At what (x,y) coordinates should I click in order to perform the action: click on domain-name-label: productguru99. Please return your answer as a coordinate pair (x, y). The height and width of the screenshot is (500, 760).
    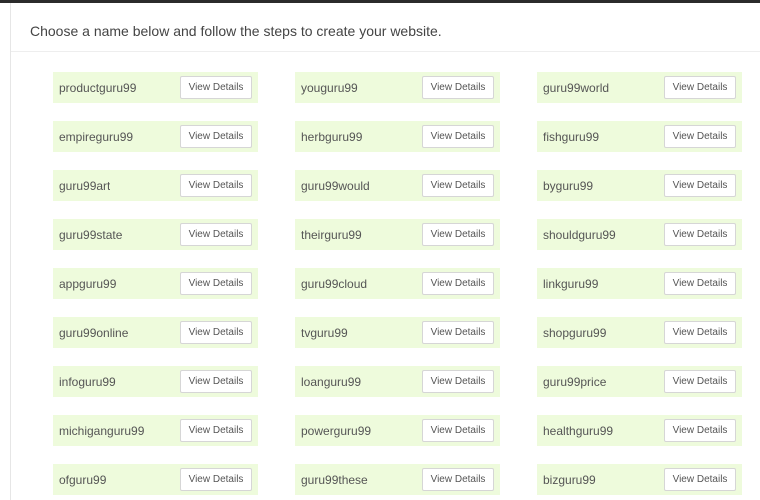
    Looking at the image, I should click on (98, 87).